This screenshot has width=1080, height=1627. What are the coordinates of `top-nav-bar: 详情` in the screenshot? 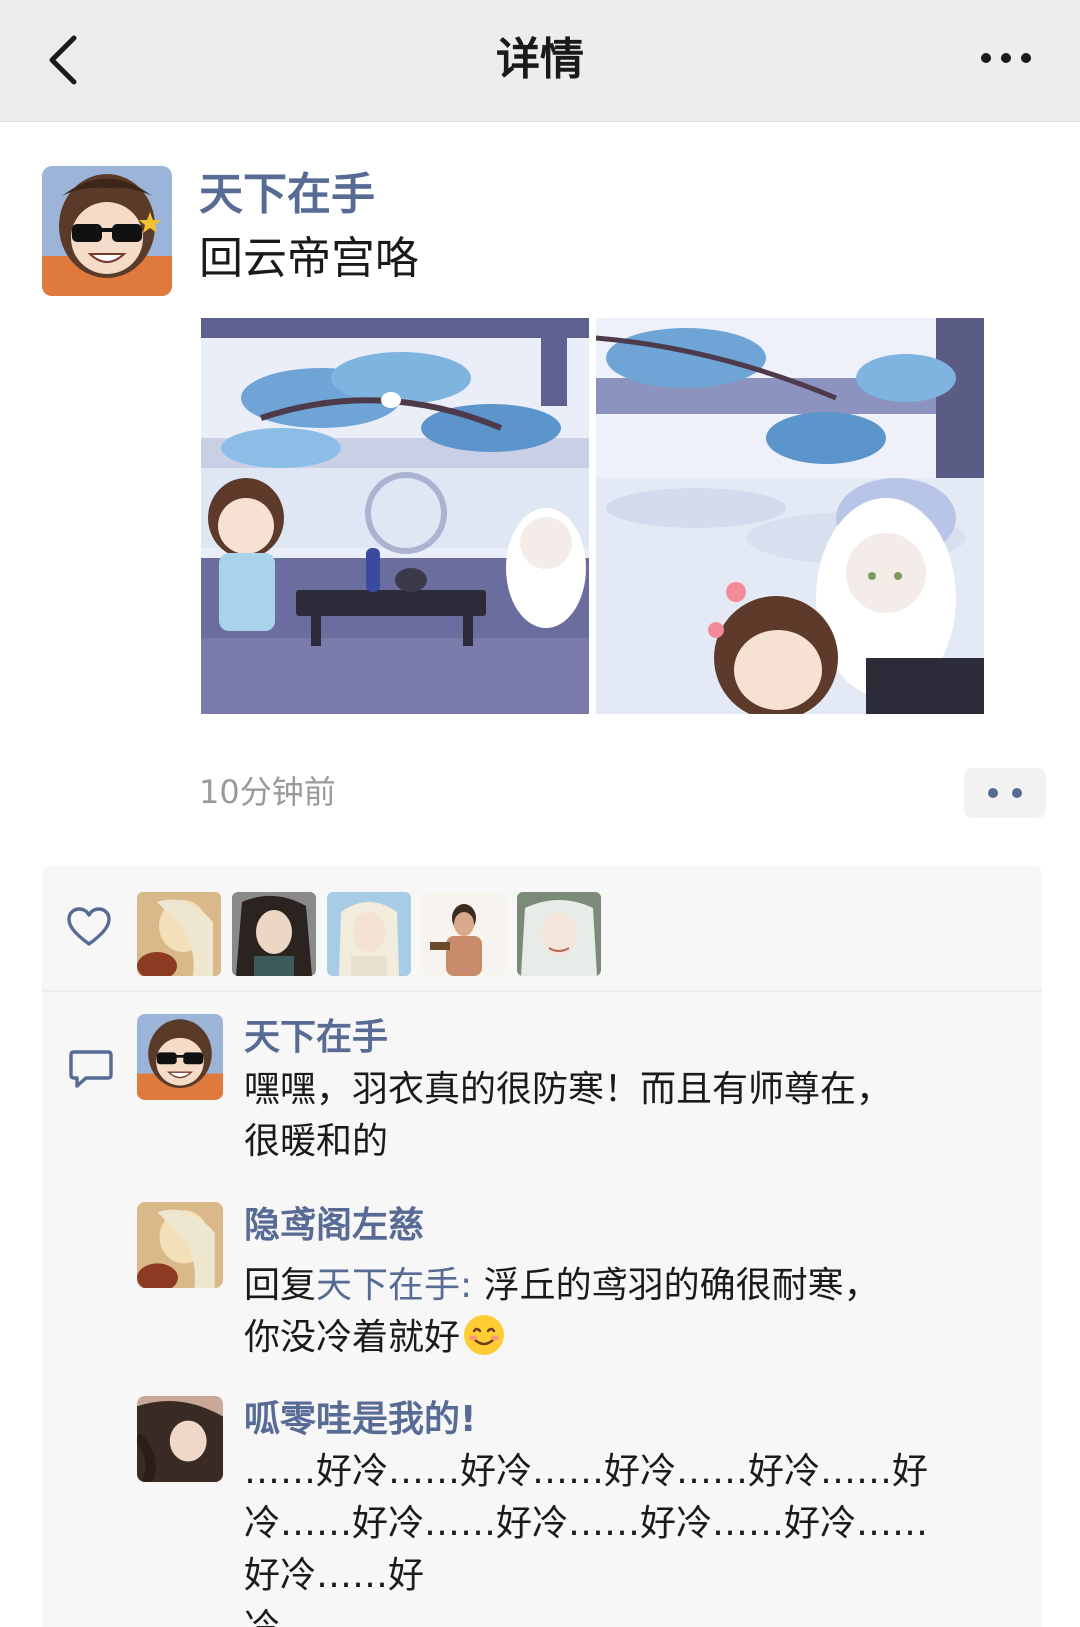 It's located at (540, 61).